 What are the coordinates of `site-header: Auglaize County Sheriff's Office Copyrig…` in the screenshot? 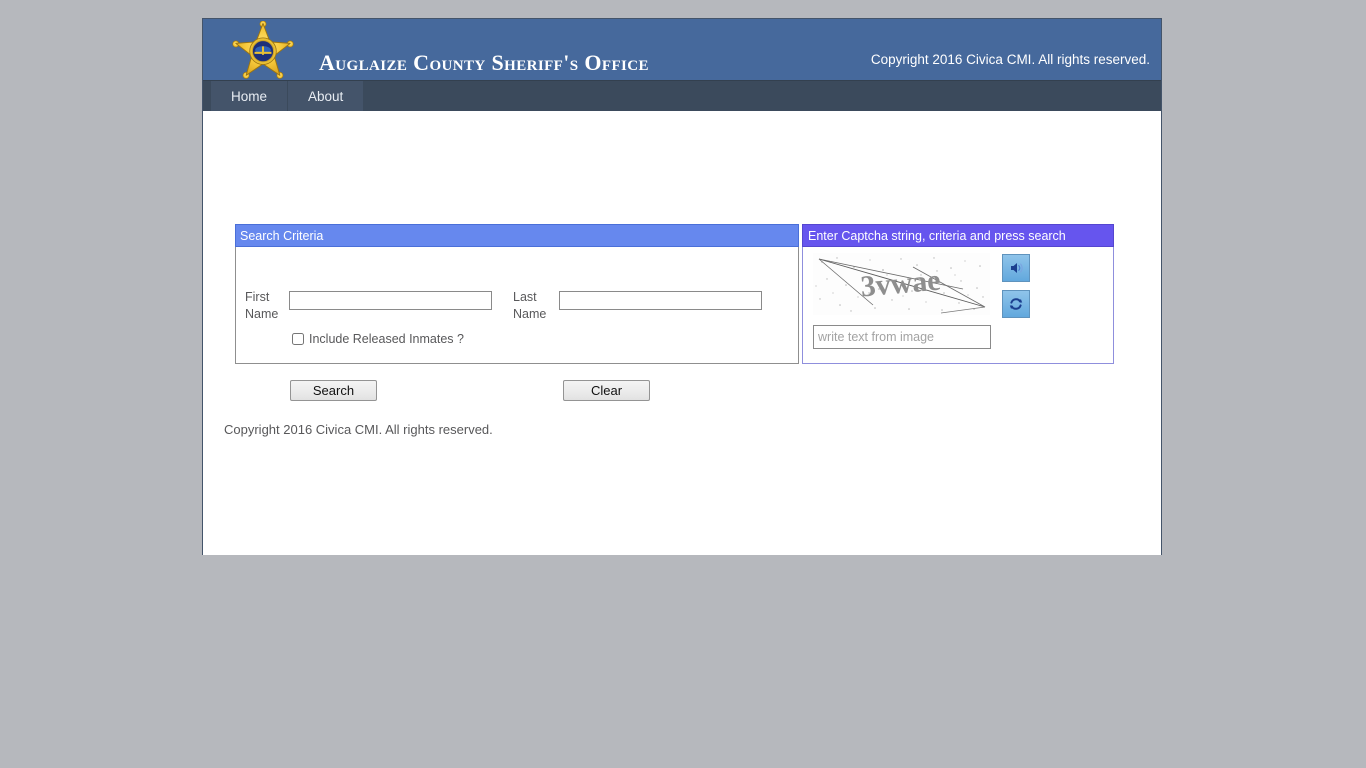 It's located at (682, 49).